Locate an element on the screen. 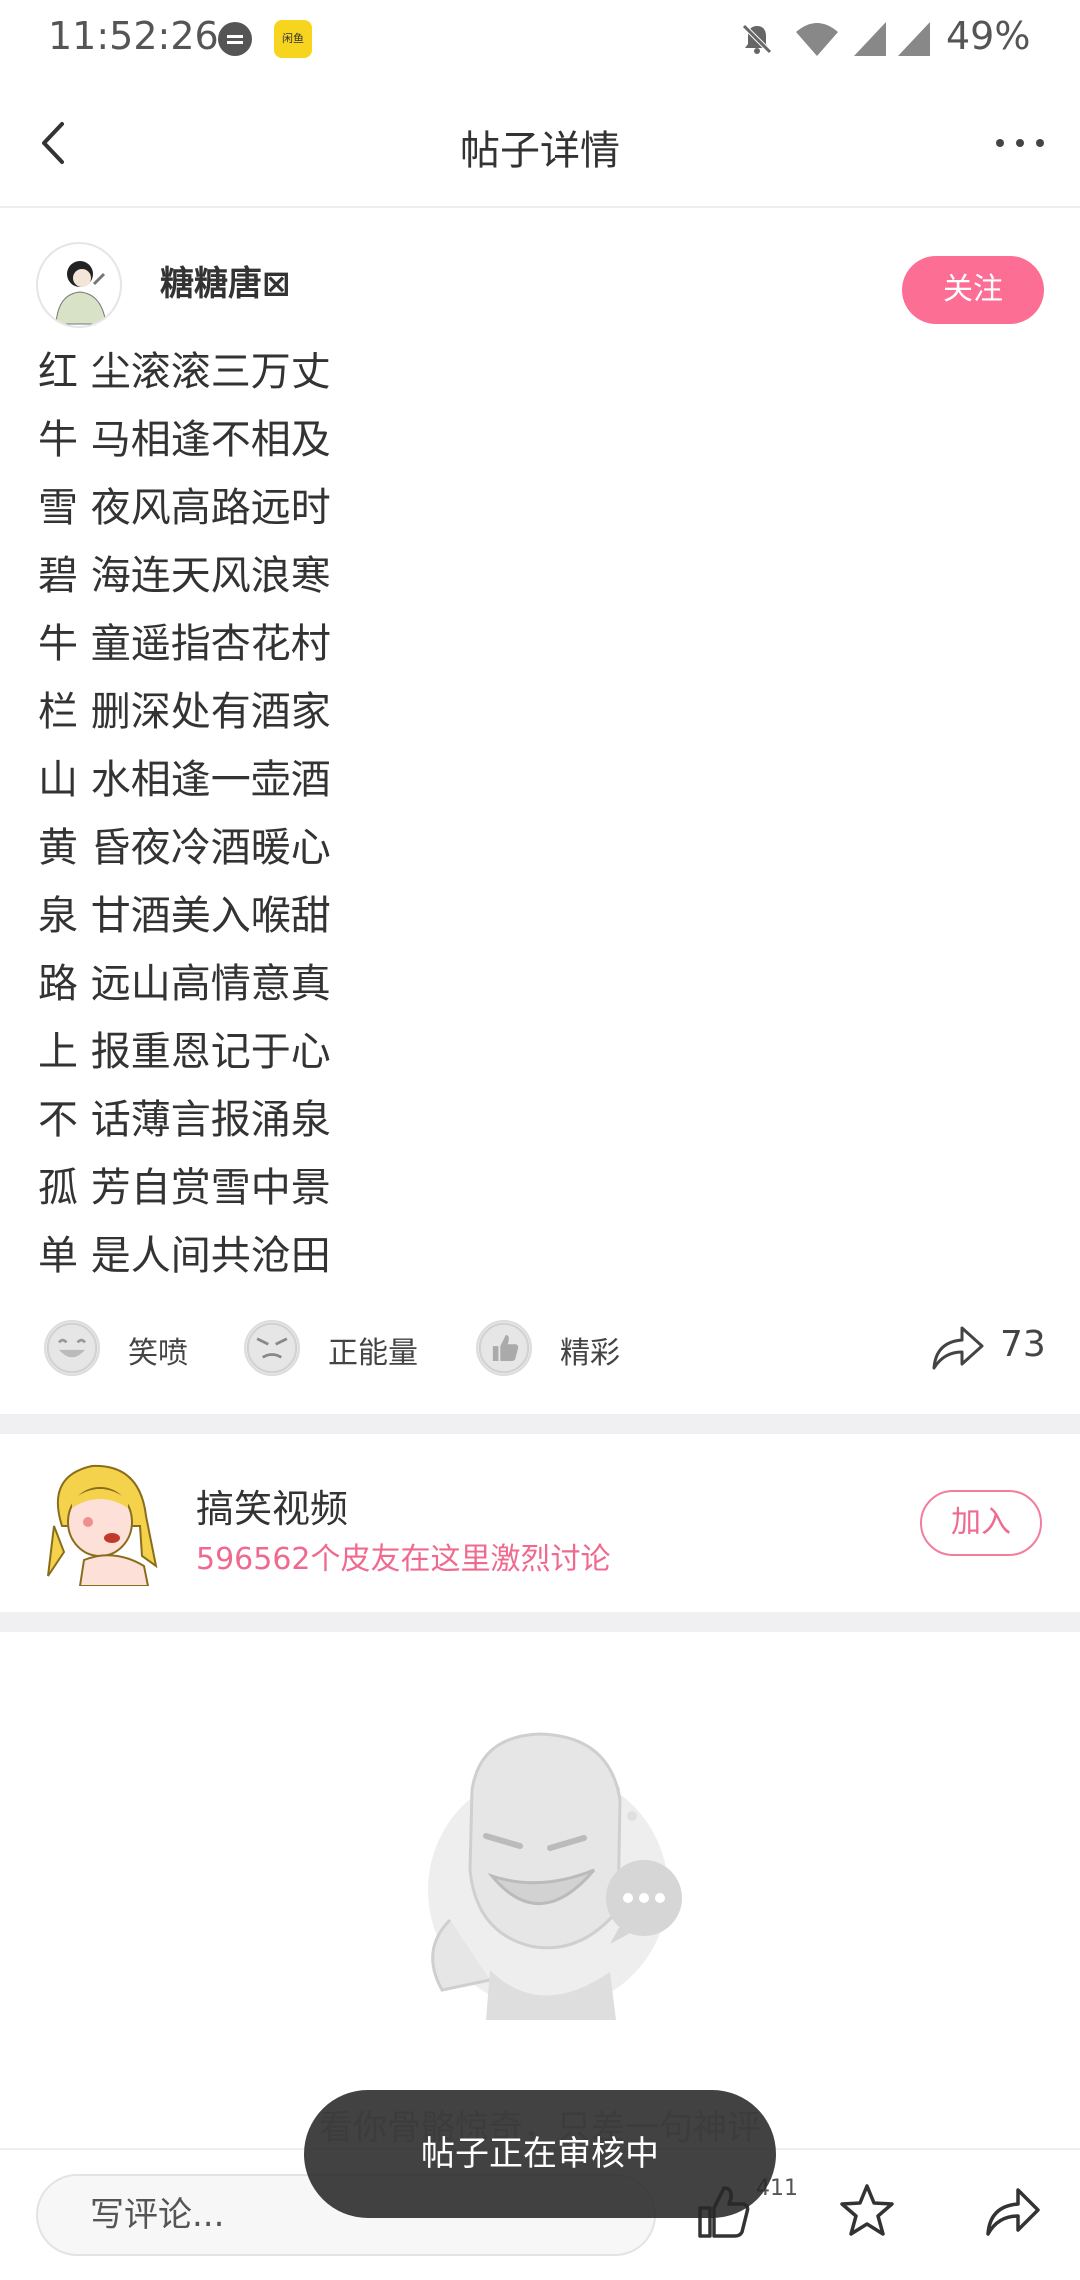 The image size is (1080, 2280). review-toast: 帖子正在审核中 is located at coordinates (540, 2154).